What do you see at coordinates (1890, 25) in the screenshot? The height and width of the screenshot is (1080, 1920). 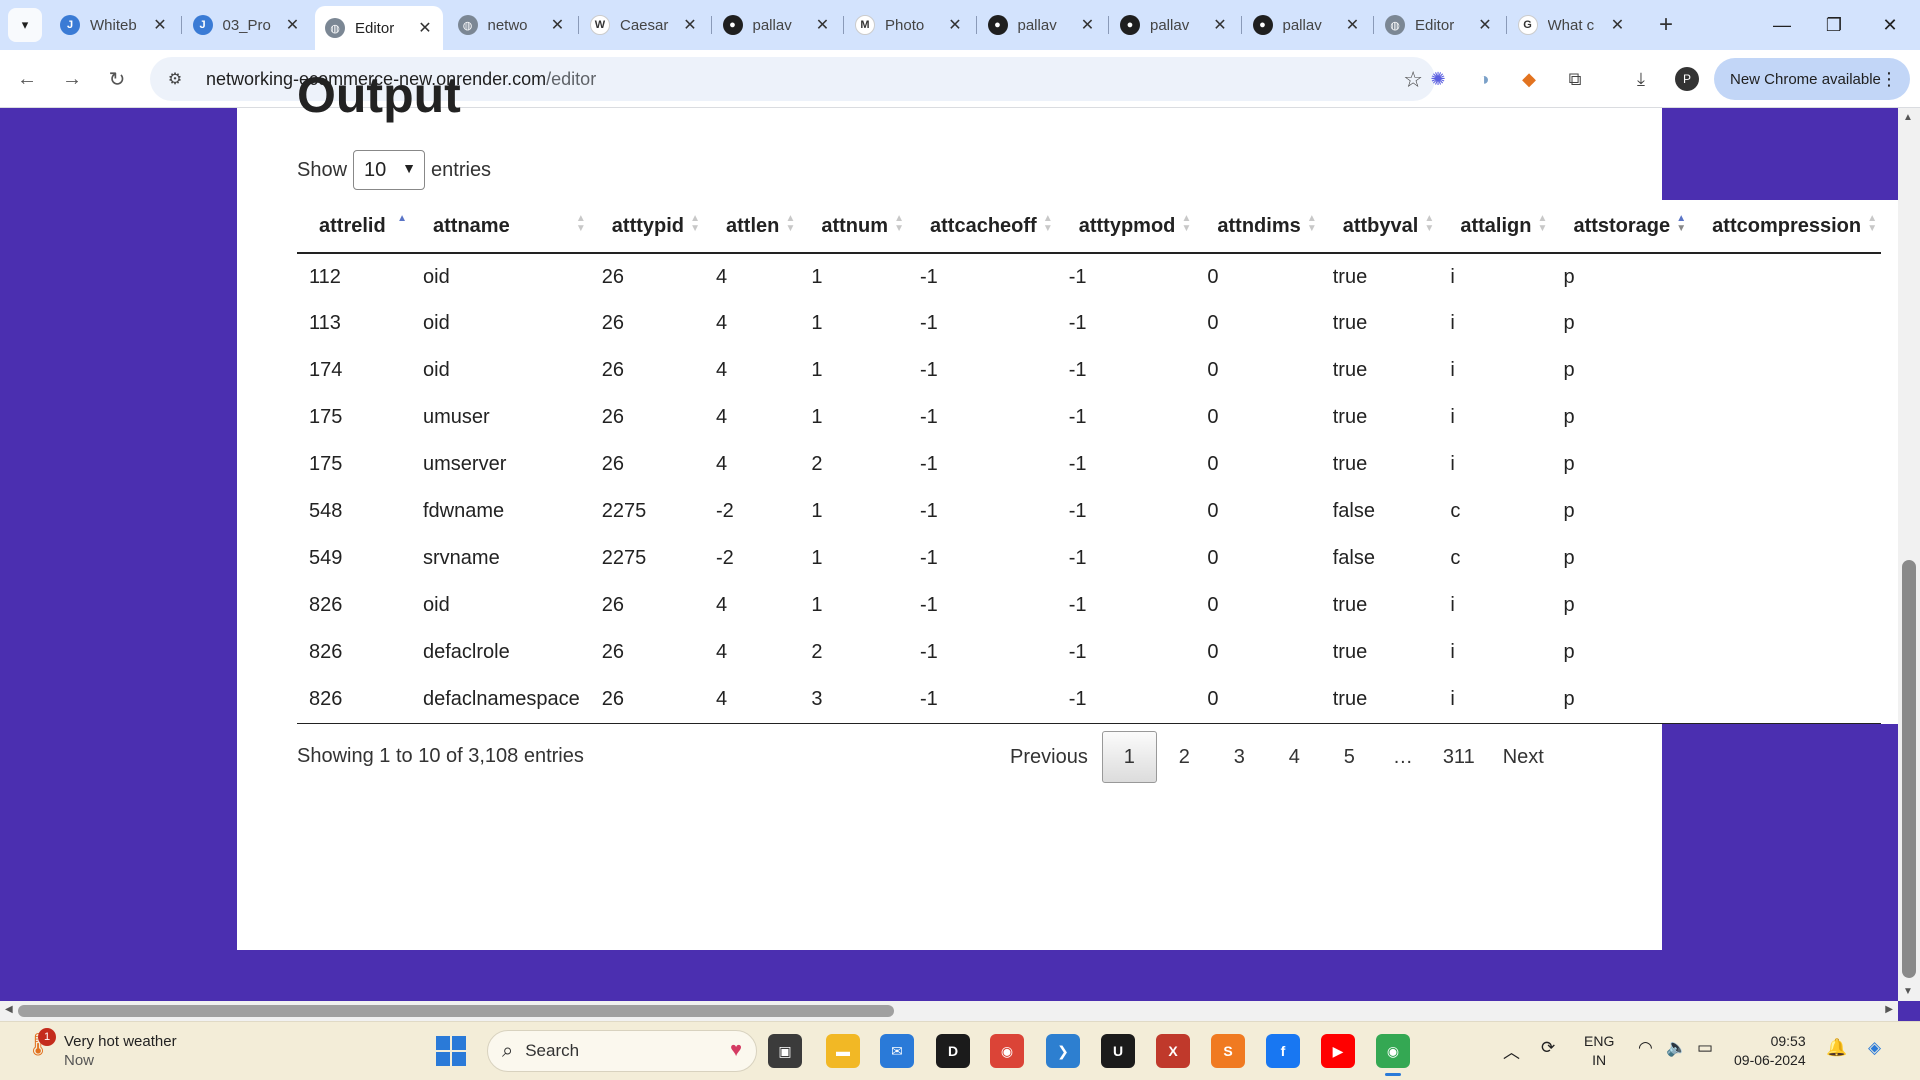 I see `close-window-button: ✕` at bounding box center [1890, 25].